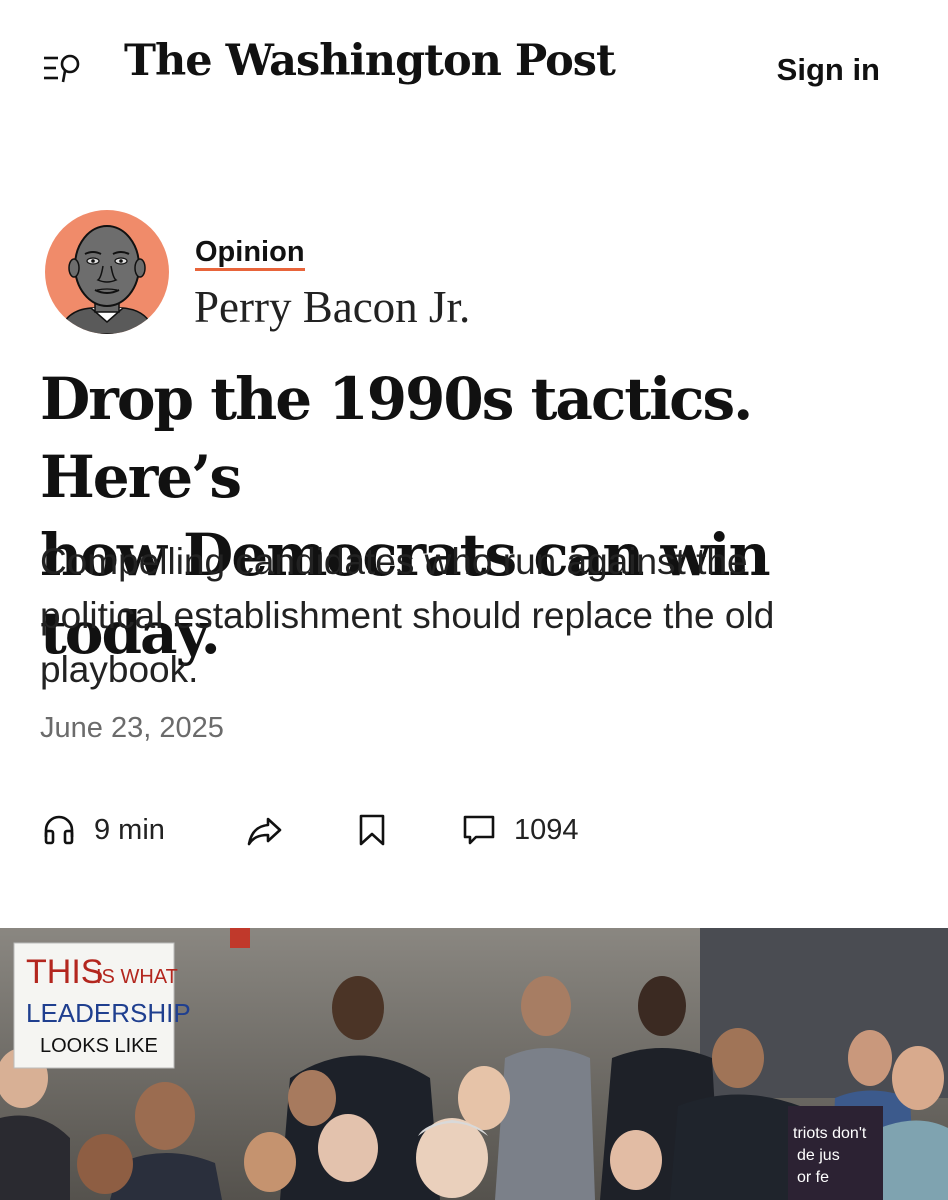  I want to click on comment-icon, so click(479, 830).